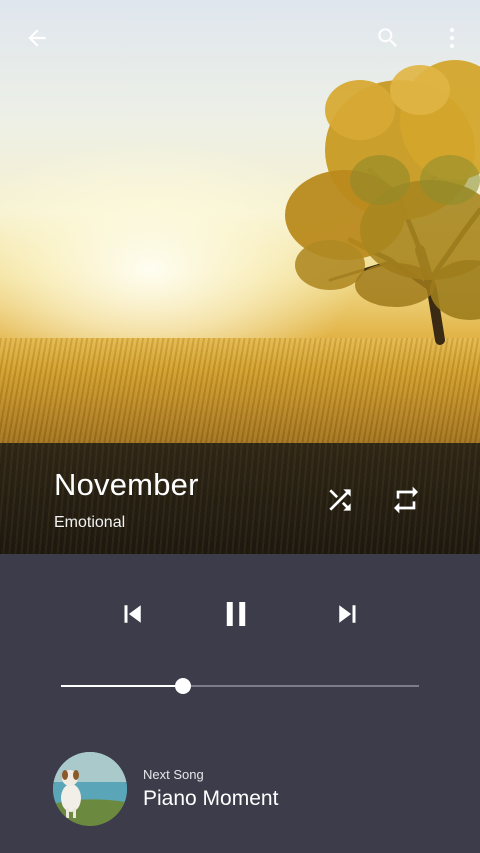 The width and height of the screenshot is (480, 853). What do you see at coordinates (122, 686) in the screenshot?
I see `progress-fill` at bounding box center [122, 686].